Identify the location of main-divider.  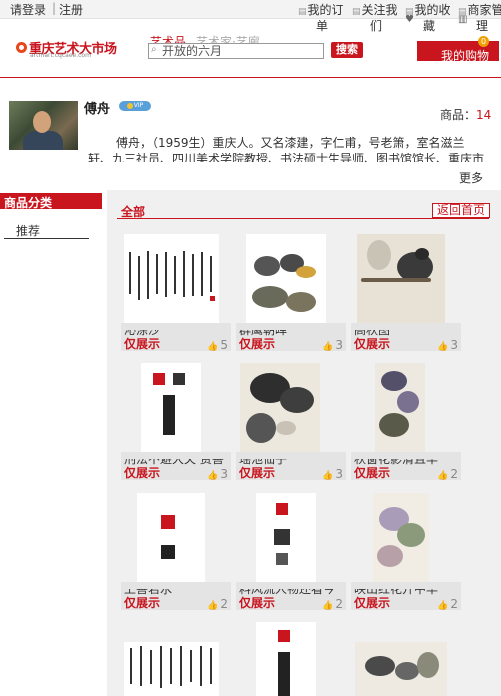
(303, 218).